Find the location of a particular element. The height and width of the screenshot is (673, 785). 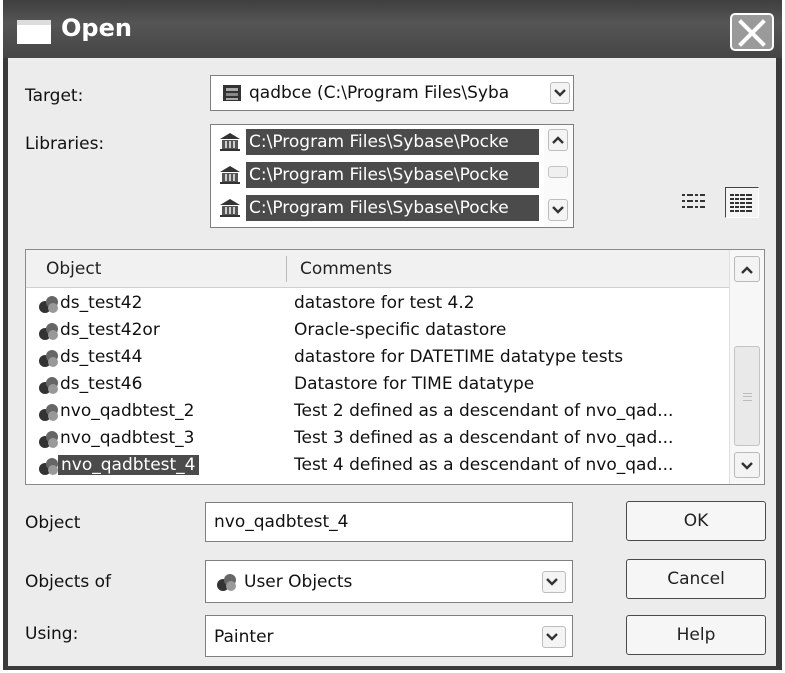

table-row: ds_test42or Oracle-specific datastore is located at coordinates (377, 331).